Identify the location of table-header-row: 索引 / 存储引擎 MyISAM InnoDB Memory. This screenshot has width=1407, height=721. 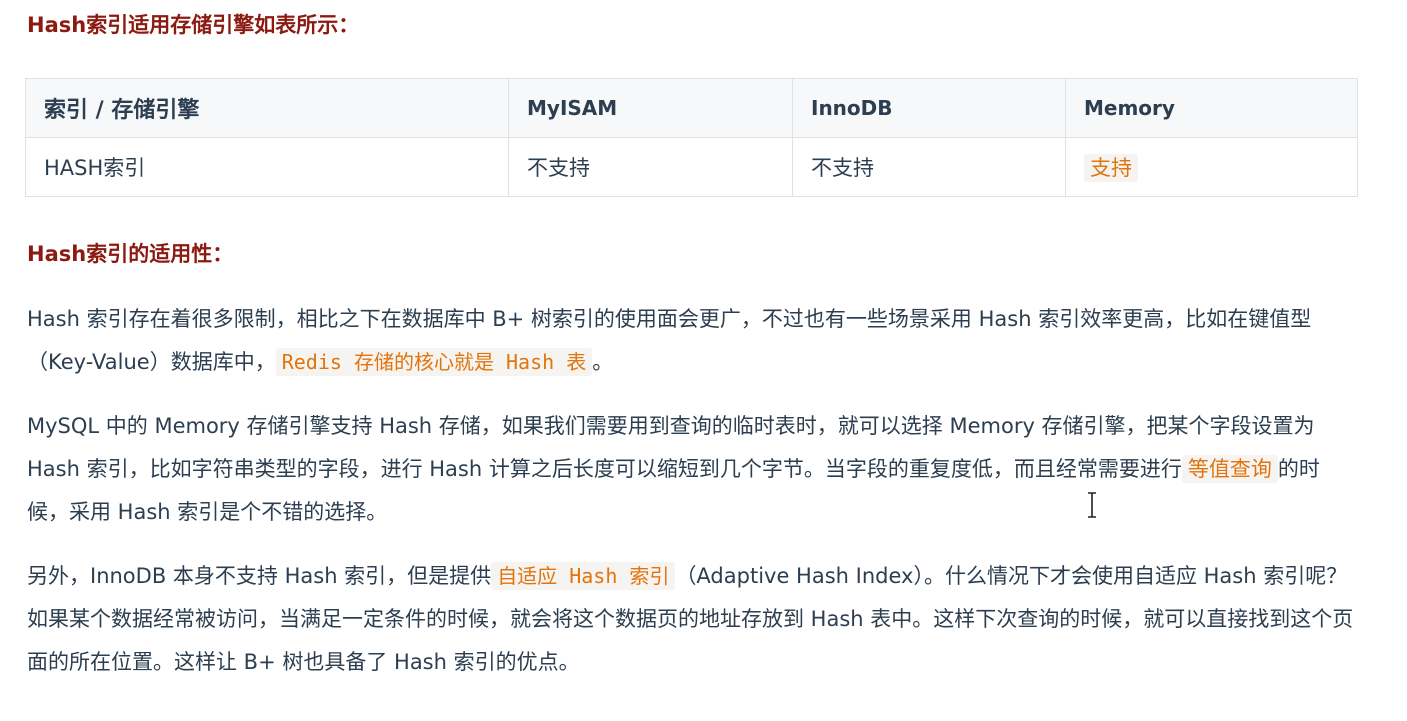
(691, 108).